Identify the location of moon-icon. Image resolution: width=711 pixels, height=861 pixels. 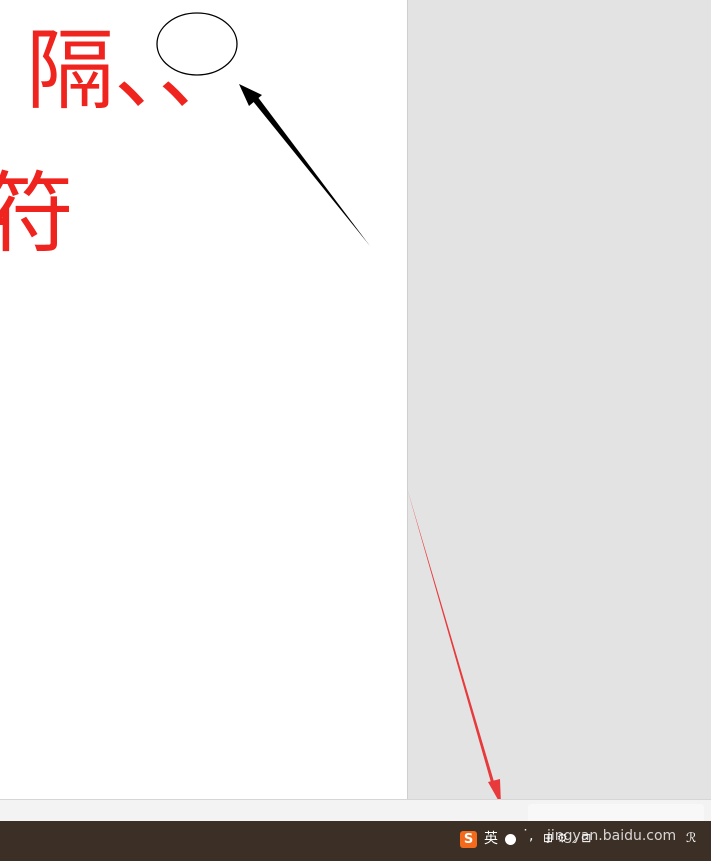
(510, 839).